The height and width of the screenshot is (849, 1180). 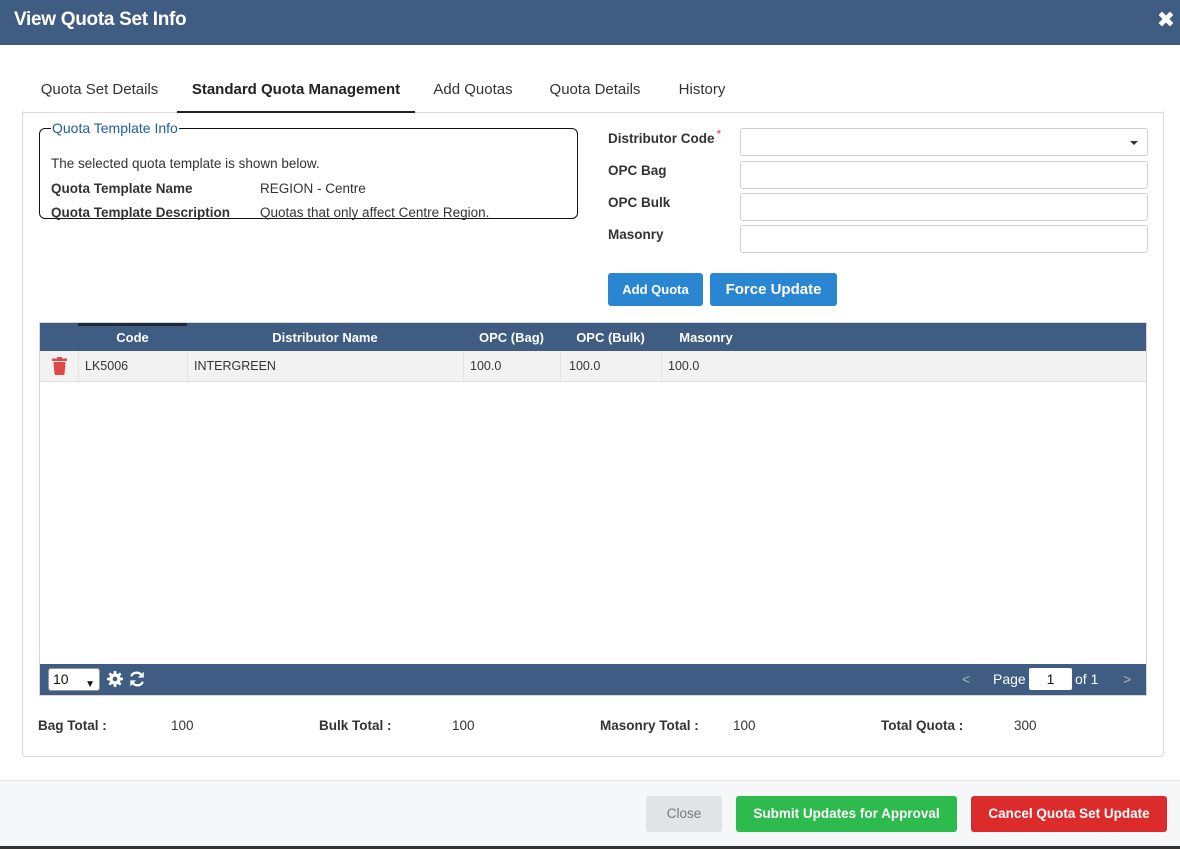 I want to click on table-row: LK5006 INTERGREEN 100.0 100.0 100.0, so click(x=593, y=366).